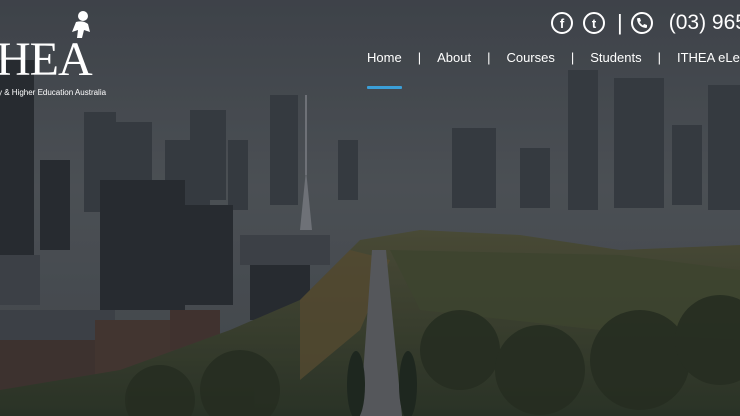  I want to click on logo-wordmark: HEA, so click(46, 59).